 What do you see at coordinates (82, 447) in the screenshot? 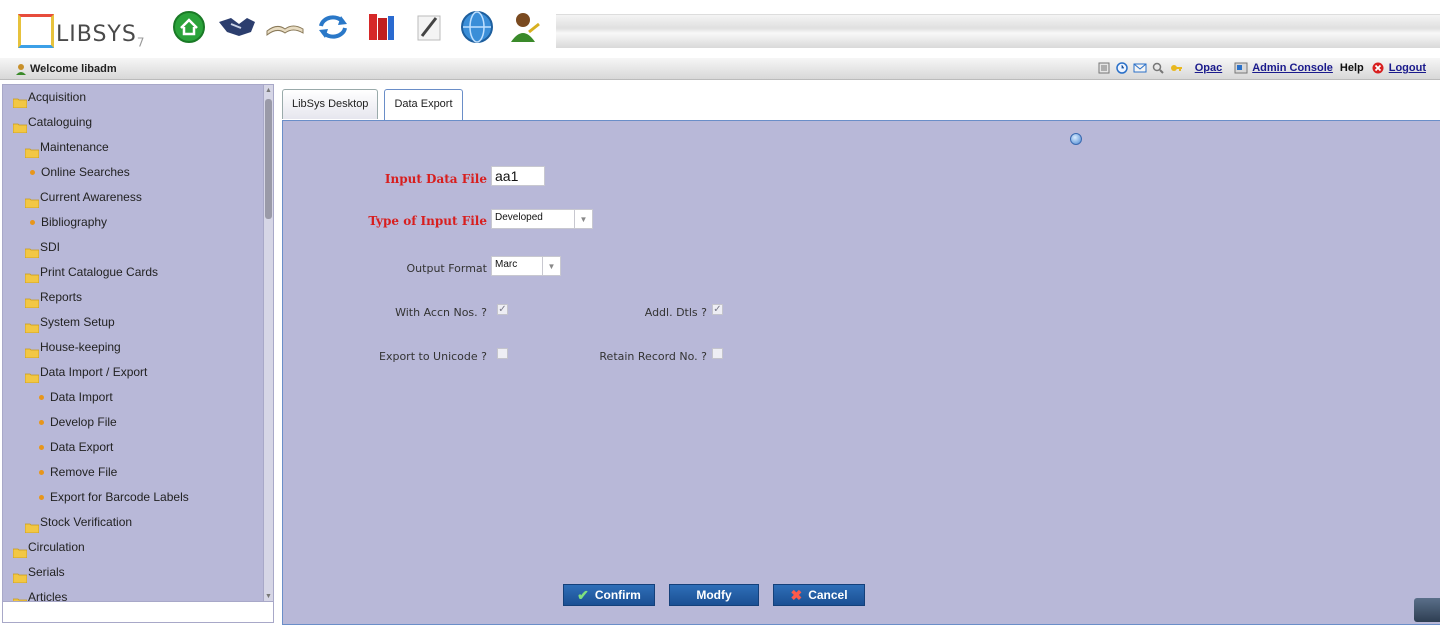
I see `sidebar-item-label: Data Export` at bounding box center [82, 447].